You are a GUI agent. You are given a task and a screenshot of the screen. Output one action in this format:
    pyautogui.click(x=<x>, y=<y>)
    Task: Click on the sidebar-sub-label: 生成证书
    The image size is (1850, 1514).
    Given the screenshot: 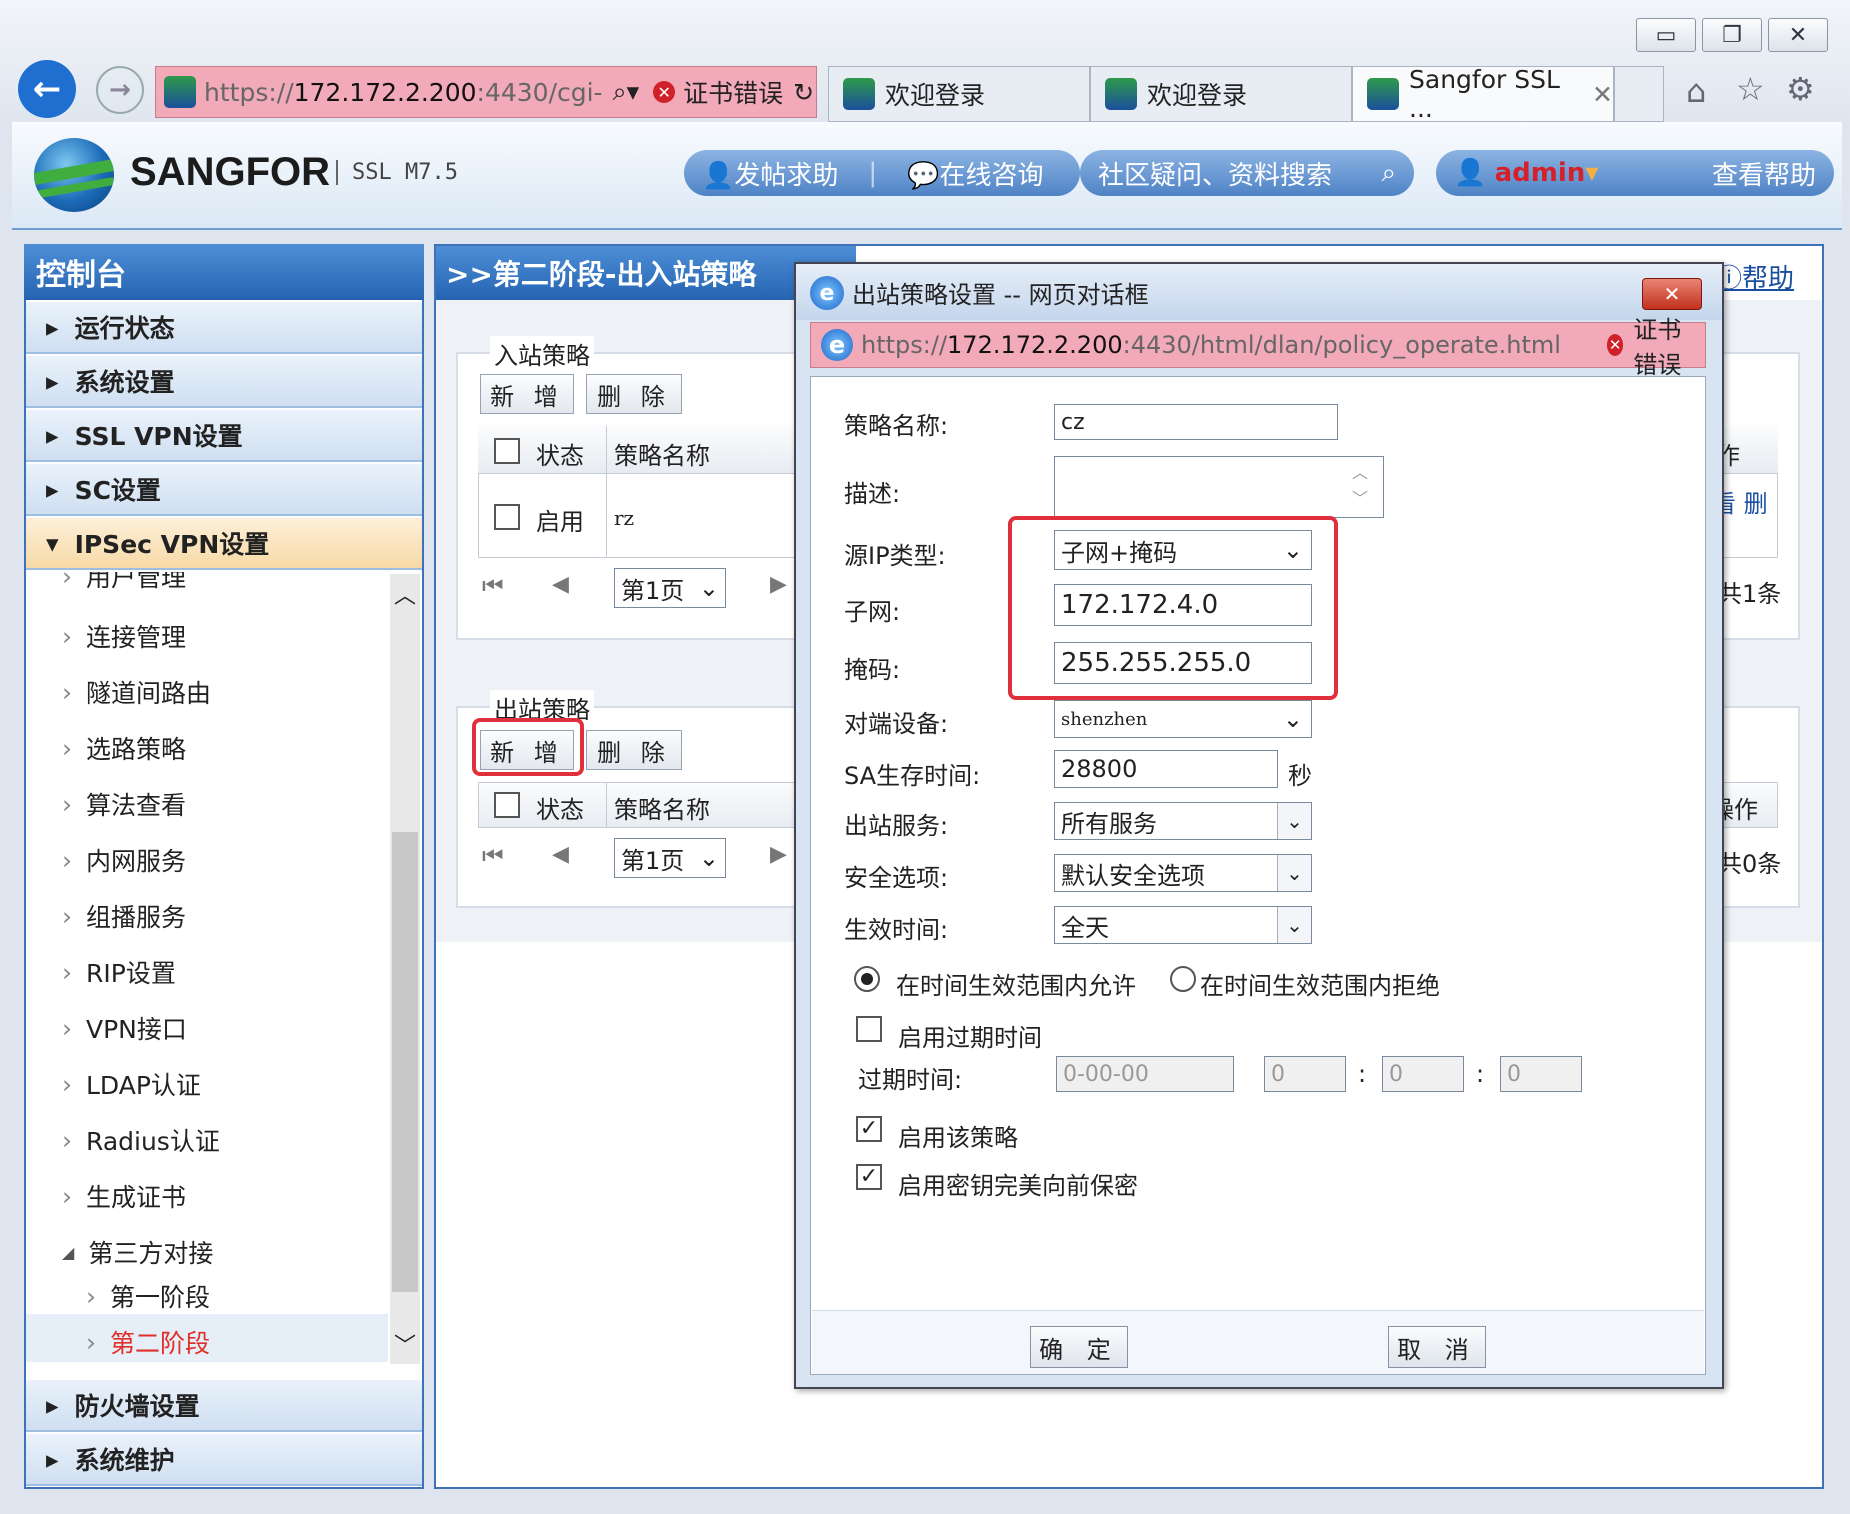 What is the action you would take?
    pyautogui.click(x=136, y=1197)
    